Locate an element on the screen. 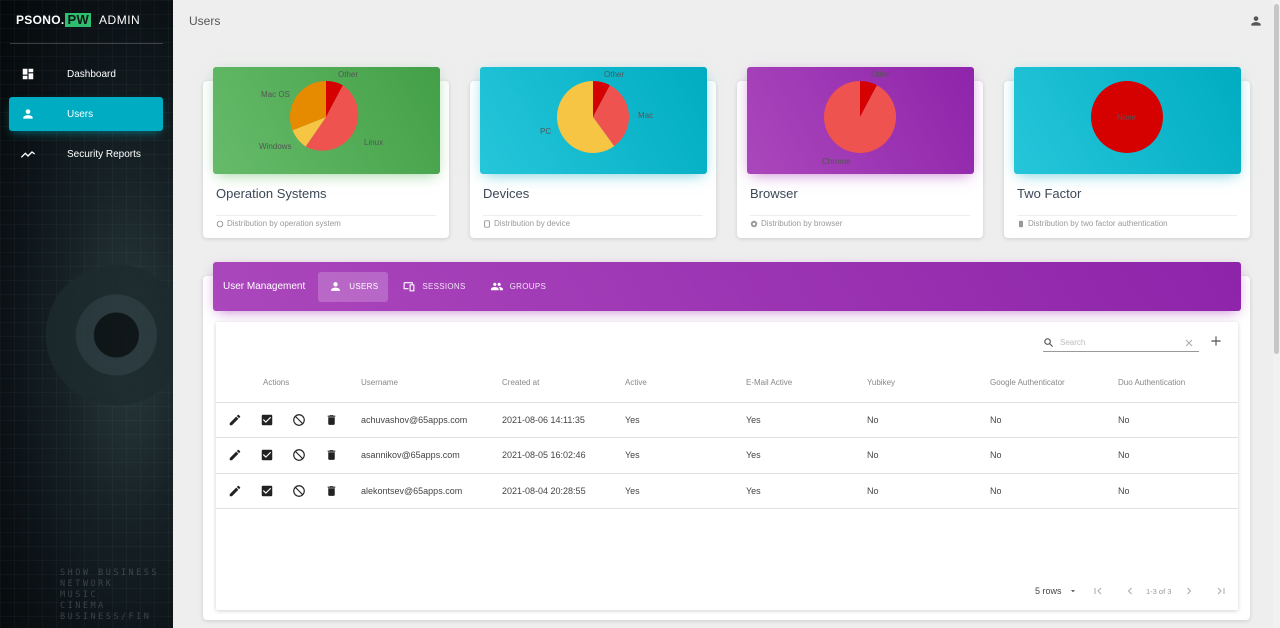 The width and height of the screenshot is (1280, 628). table-divider is located at coordinates (727, 508).